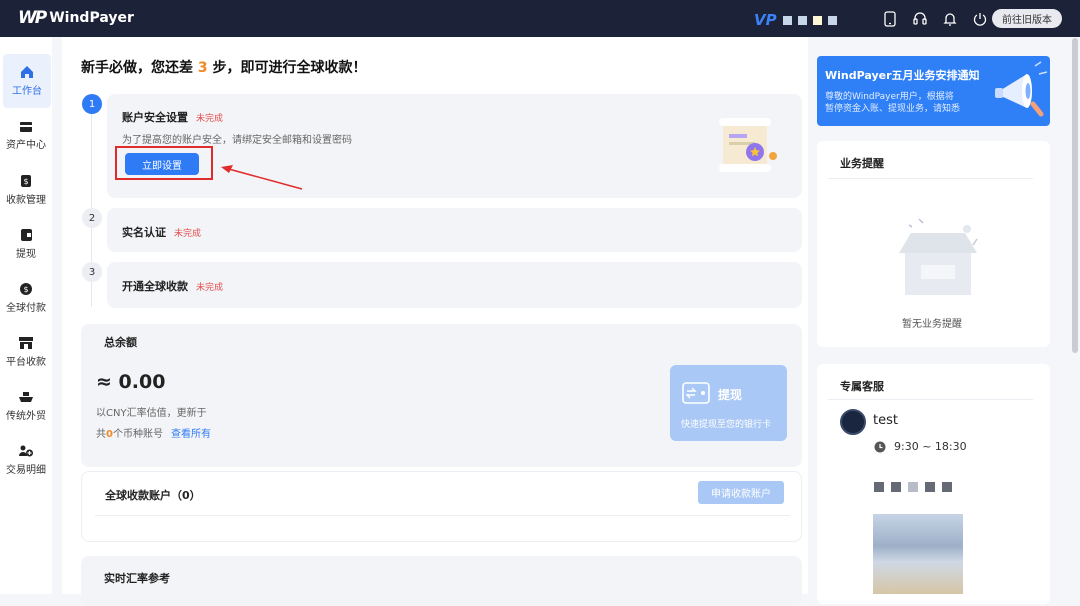 The width and height of the screenshot is (1080, 606). What do you see at coordinates (26, 200) in the screenshot?
I see `sidebar-item-label: 收款管理` at bounding box center [26, 200].